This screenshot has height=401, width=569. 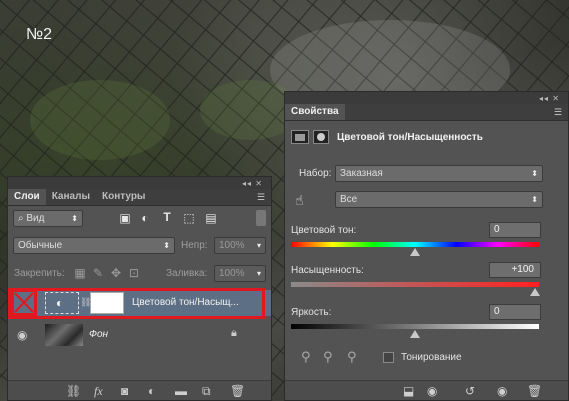 I want to click on saturation-label: Насыщенность:, so click(x=327, y=270).